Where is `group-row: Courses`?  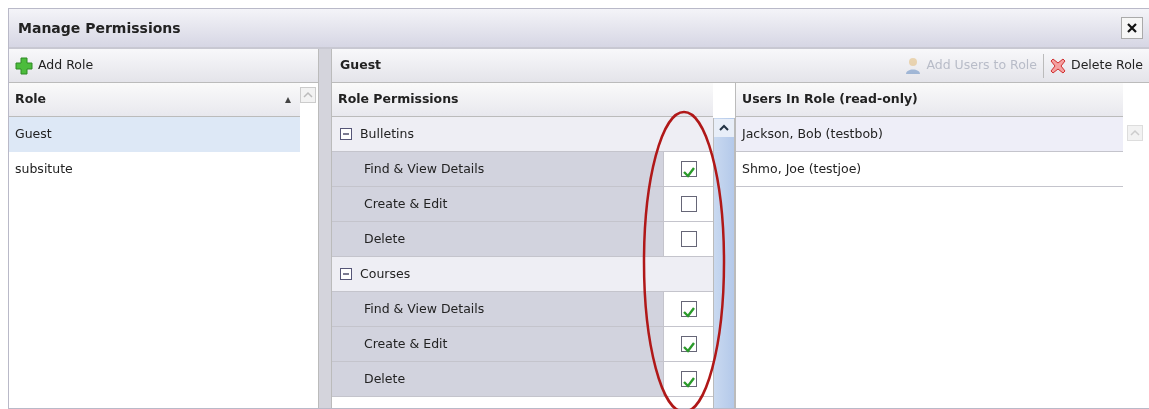
group-row: Courses is located at coordinates (522, 274).